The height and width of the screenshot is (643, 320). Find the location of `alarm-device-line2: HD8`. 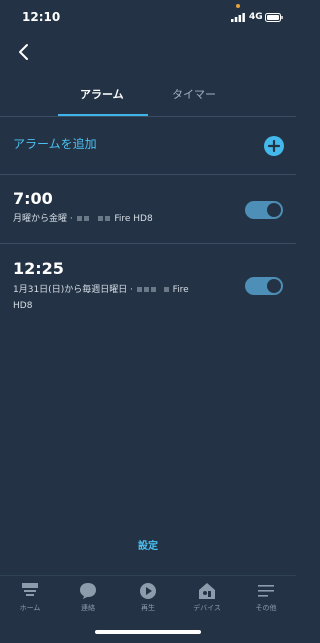

alarm-device-line2: HD8 is located at coordinates (23, 306).